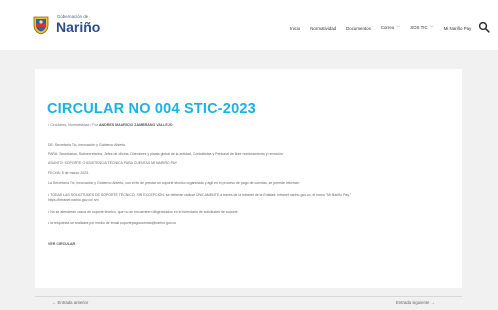  Describe the element at coordinates (323, 28) in the screenshot. I see `nav-item-normatividad: Normatividad` at that location.